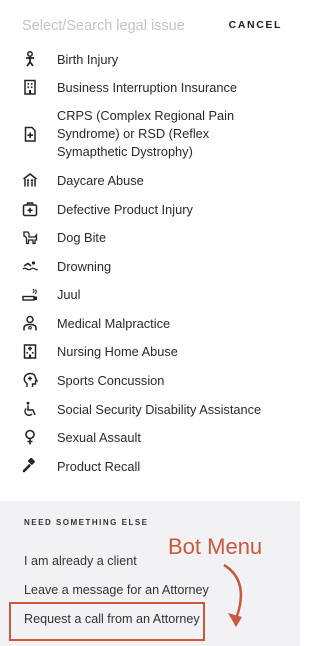 The height and width of the screenshot is (646, 320). Describe the element at coordinates (150, 267) in the screenshot. I see `list-item: Drowning` at that location.